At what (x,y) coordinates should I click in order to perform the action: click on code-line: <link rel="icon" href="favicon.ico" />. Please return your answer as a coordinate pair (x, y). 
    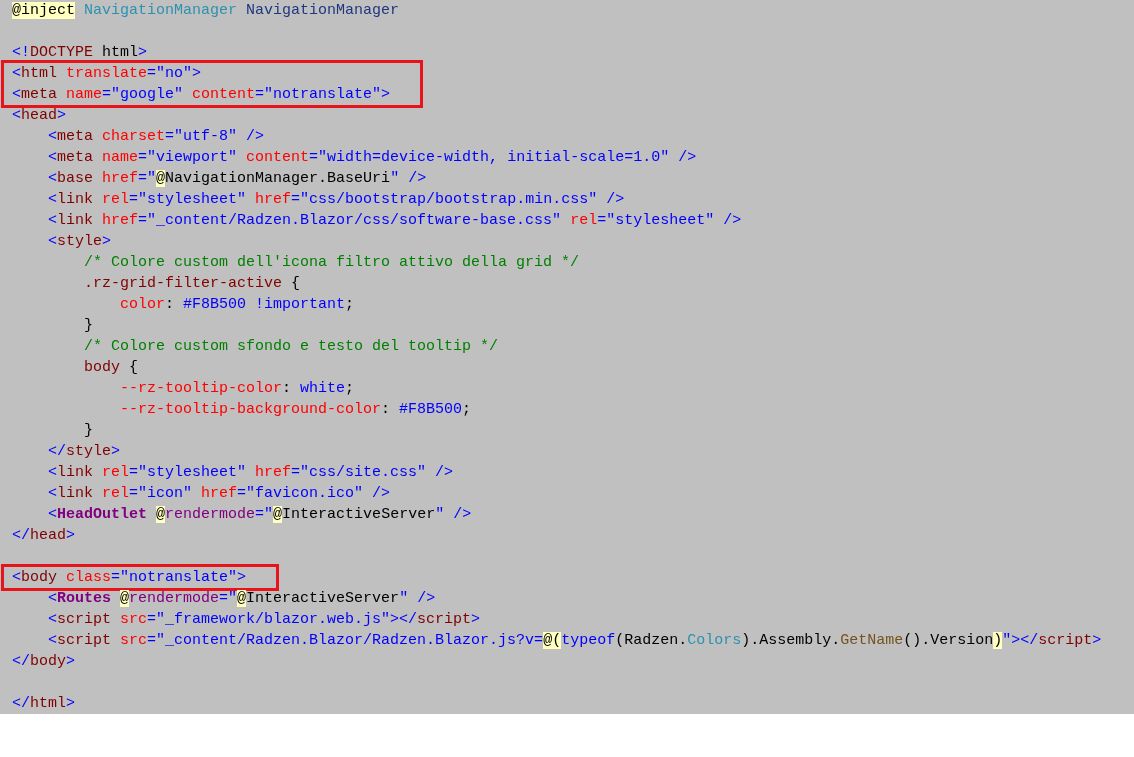
    Looking at the image, I should click on (219, 494).